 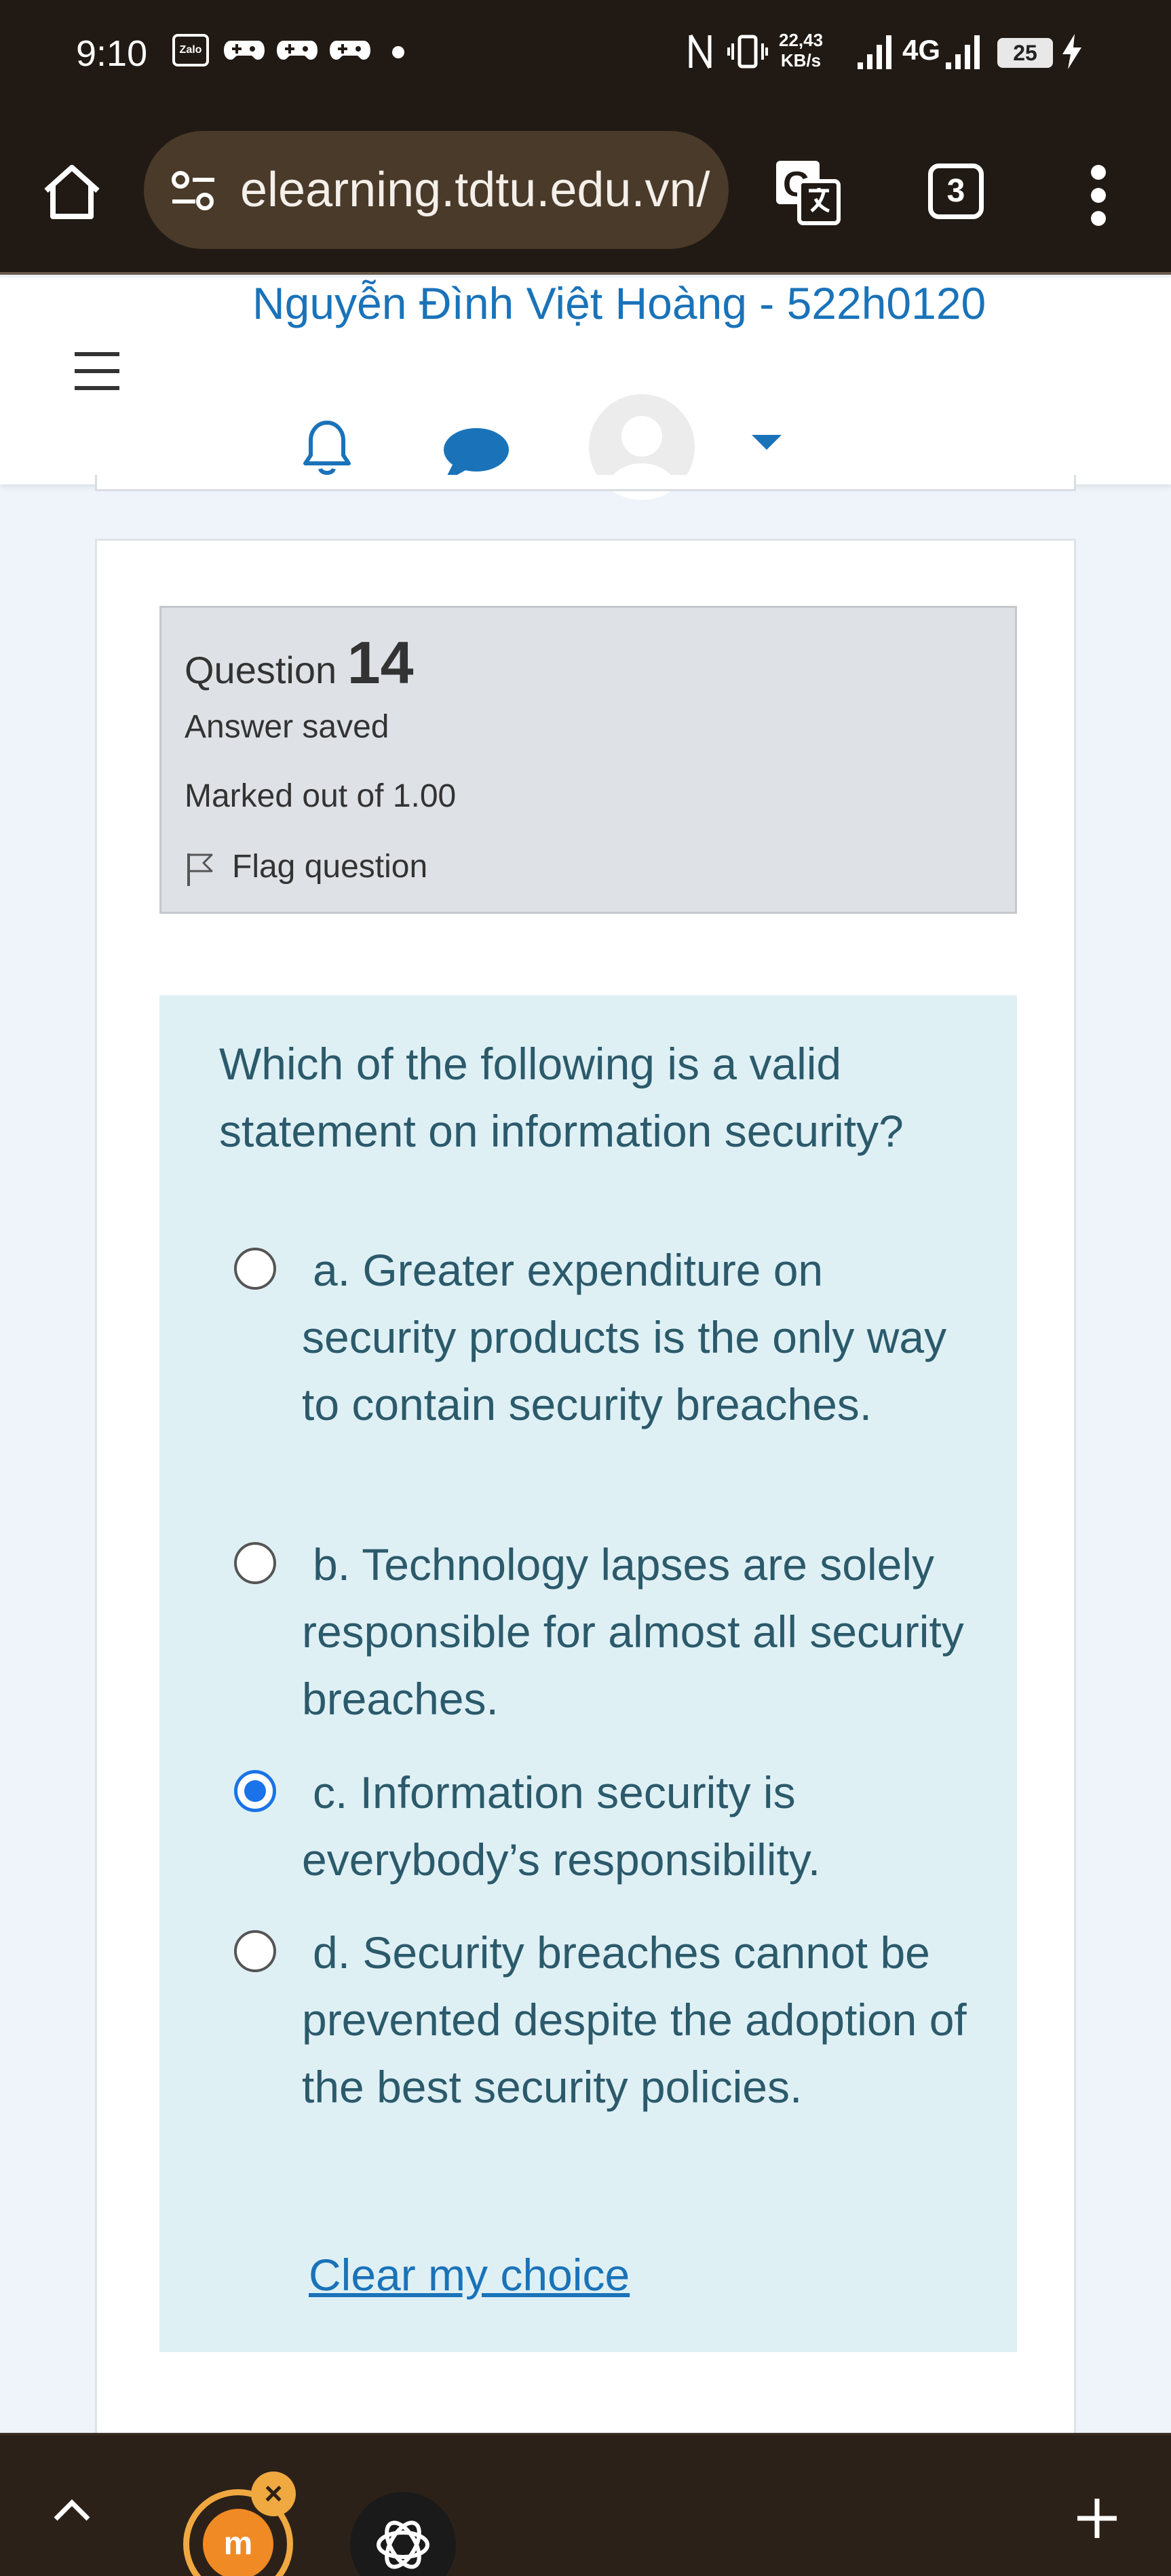 What do you see at coordinates (1097, 2518) in the screenshot?
I see `plus-icon` at bounding box center [1097, 2518].